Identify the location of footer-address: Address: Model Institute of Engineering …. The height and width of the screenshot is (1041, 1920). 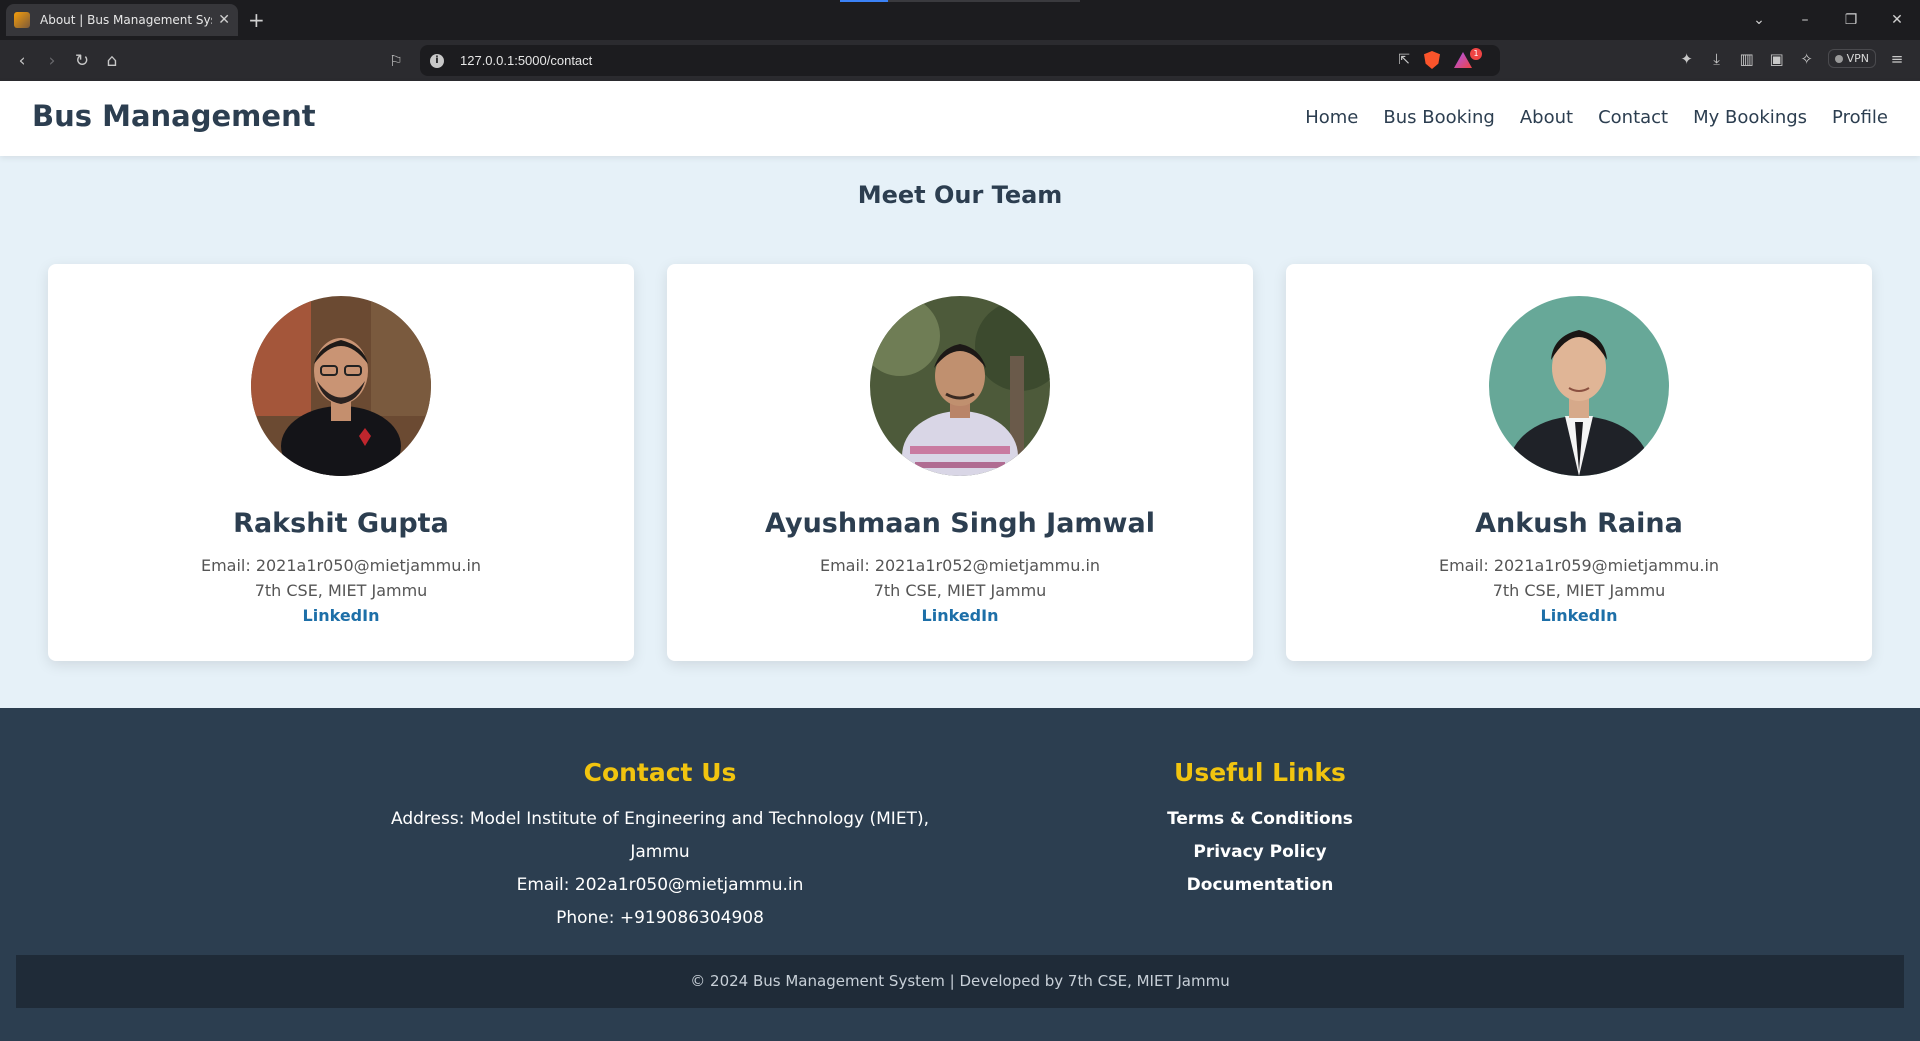
(660, 835).